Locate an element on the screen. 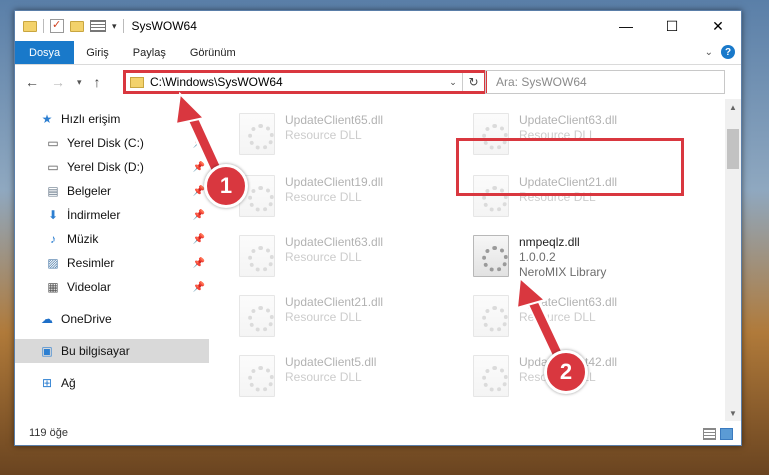  sidebar-item-documents: ▤ Belgeler 📌 is located at coordinates (112, 191).